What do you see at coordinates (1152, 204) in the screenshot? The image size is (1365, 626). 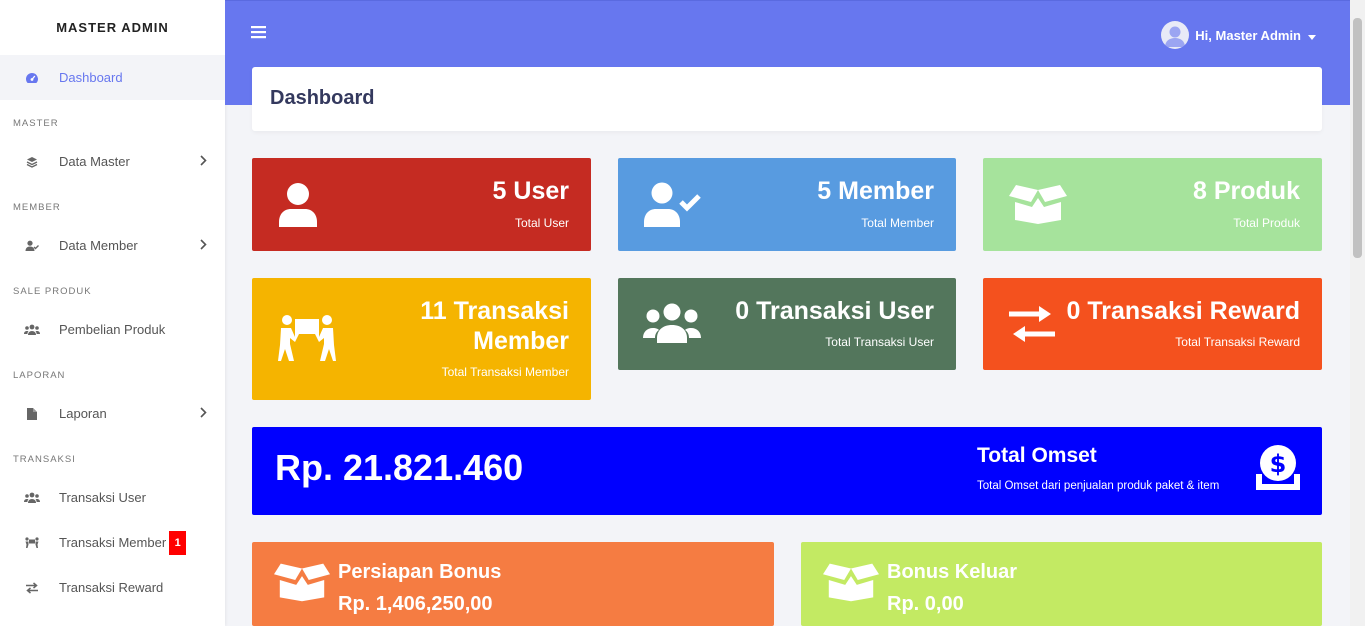 I see `stat-card-produk: 8 Produk Total Produk` at bounding box center [1152, 204].